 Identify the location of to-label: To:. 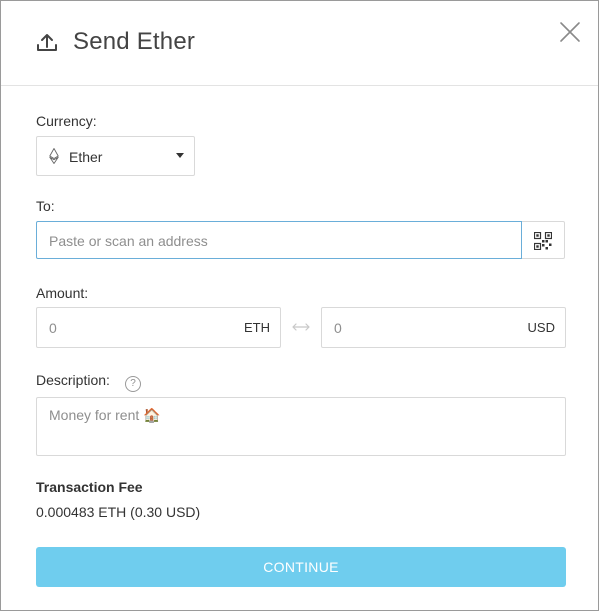
(45, 206).